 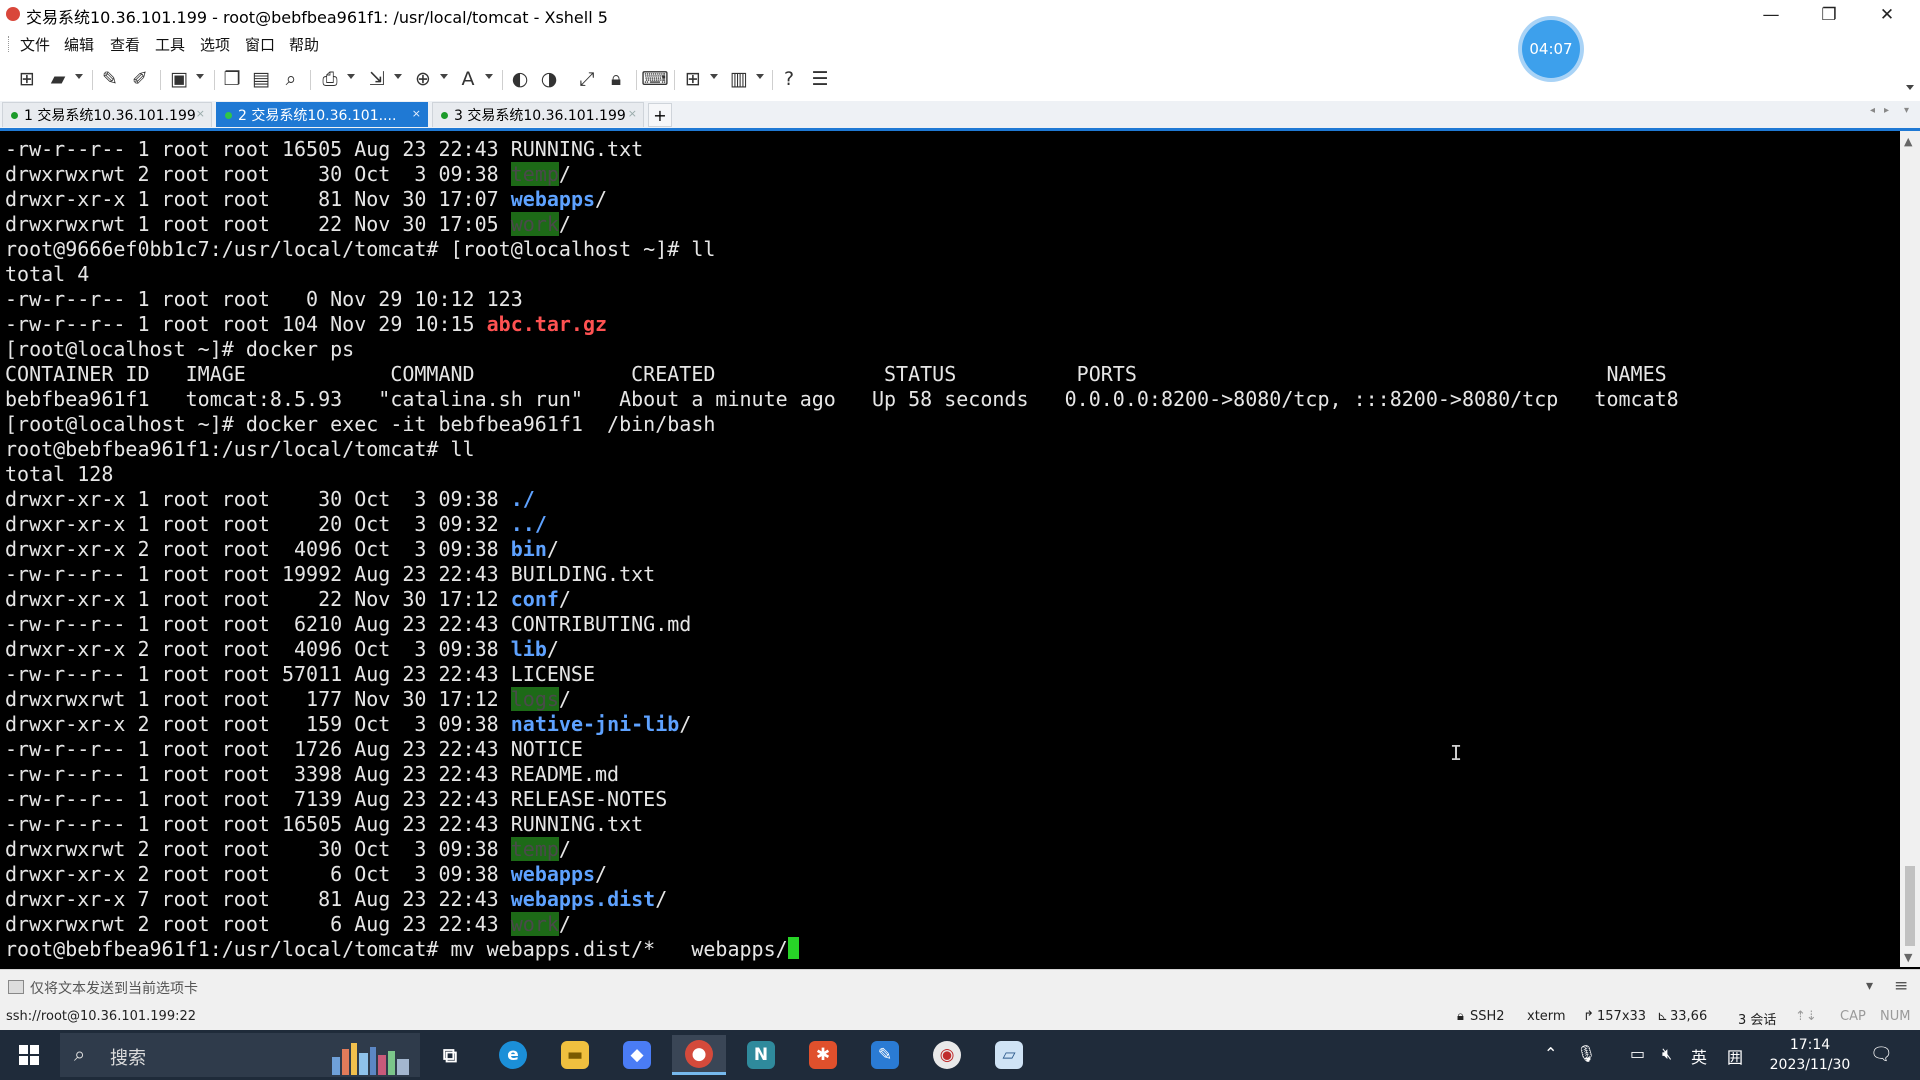 I want to click on properties-dropdown-icon, so click(x=200, y=76).